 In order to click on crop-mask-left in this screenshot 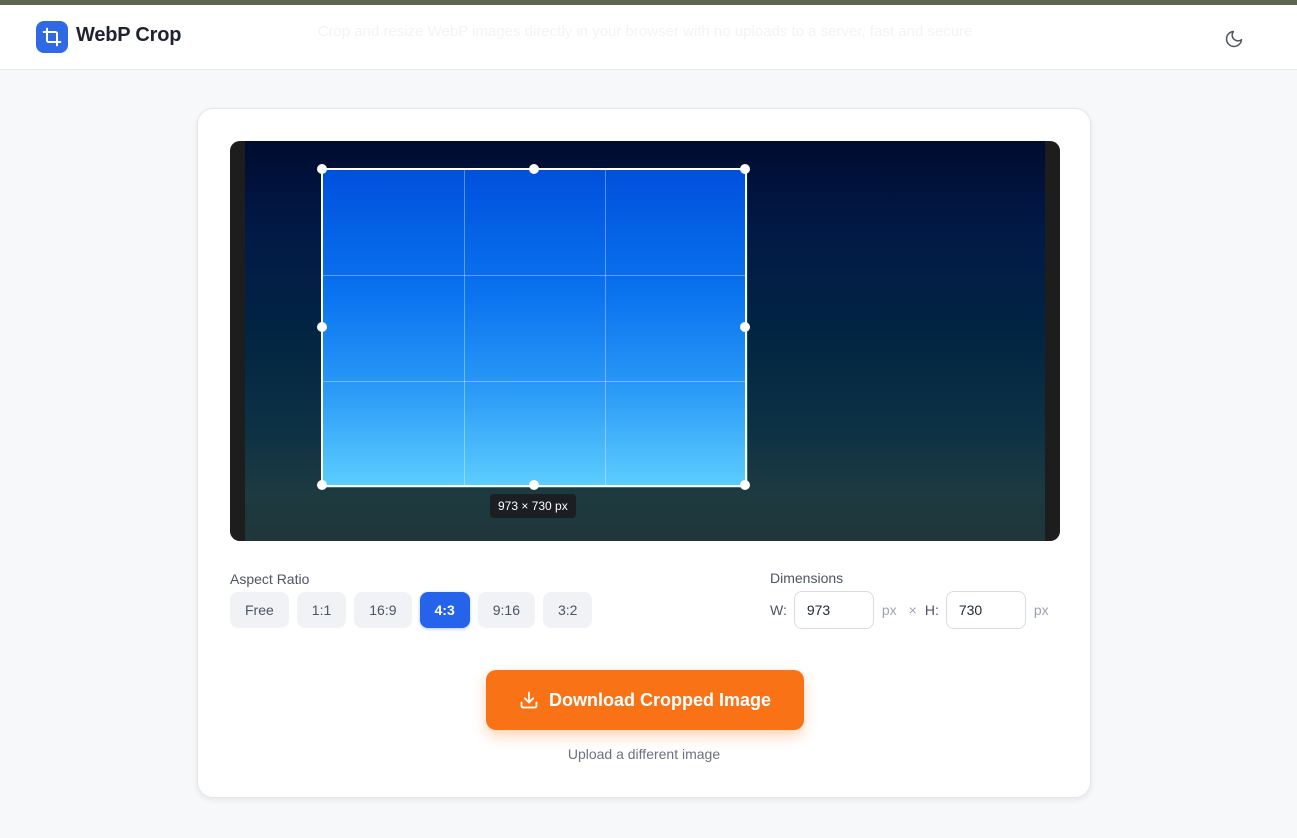, I will do `click(275, 328)`.